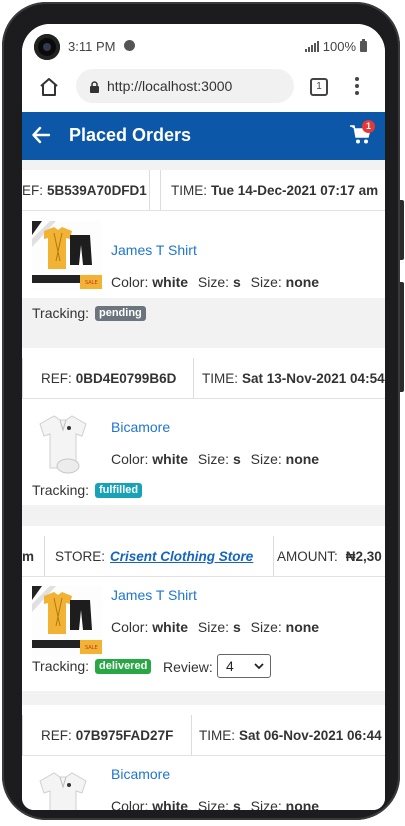  I want to click on time-chip: TIME: Sat 13-Nov-2021 04:54, so click(293, 378).